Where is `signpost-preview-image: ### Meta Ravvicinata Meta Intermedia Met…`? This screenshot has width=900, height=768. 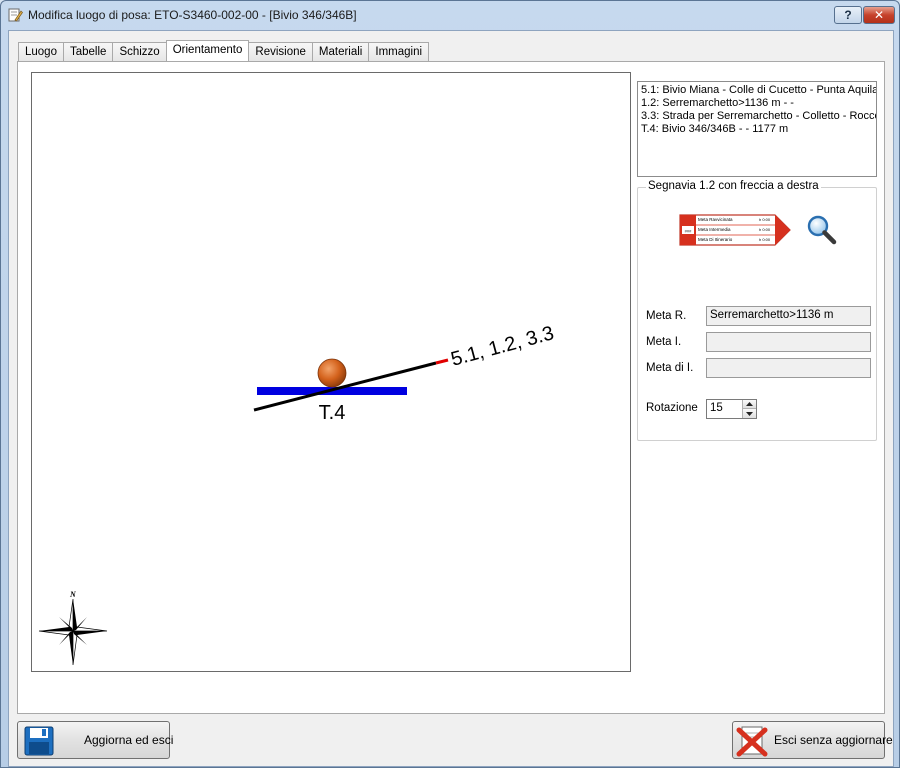
signpost-preview-image: ### Meta Ravvicinata Meta Intermedia Met… is located at coordinates (735, 230).